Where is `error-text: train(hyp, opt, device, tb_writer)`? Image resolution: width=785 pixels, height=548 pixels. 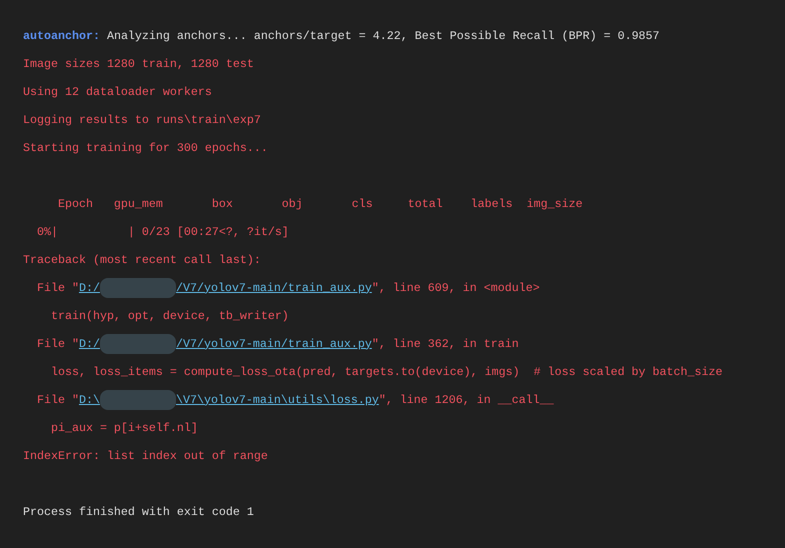
error-text: train(hyp, opt, device, tb_writer) is located at coordinates (169, 316).